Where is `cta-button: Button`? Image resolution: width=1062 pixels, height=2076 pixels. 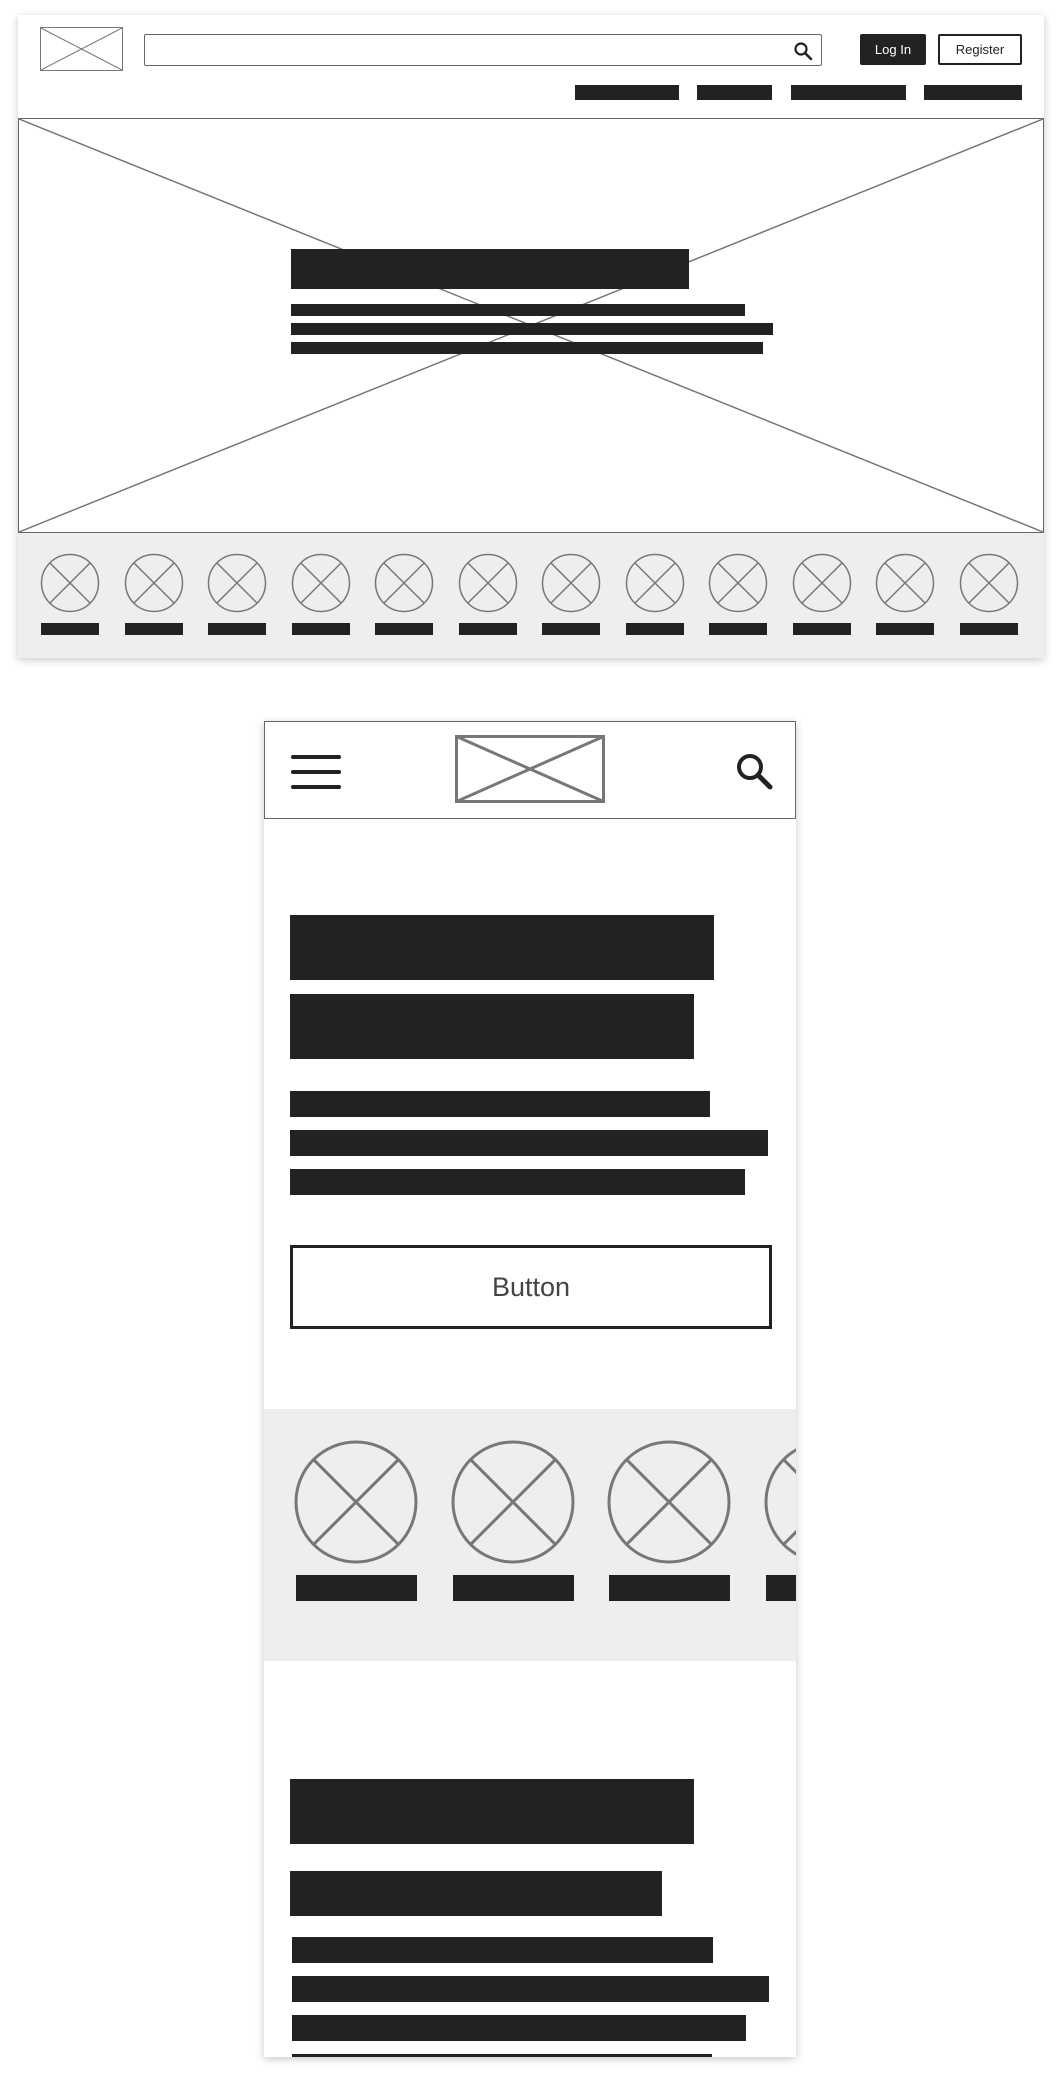 cta-button: Button is located at coordinates (531, 1287).